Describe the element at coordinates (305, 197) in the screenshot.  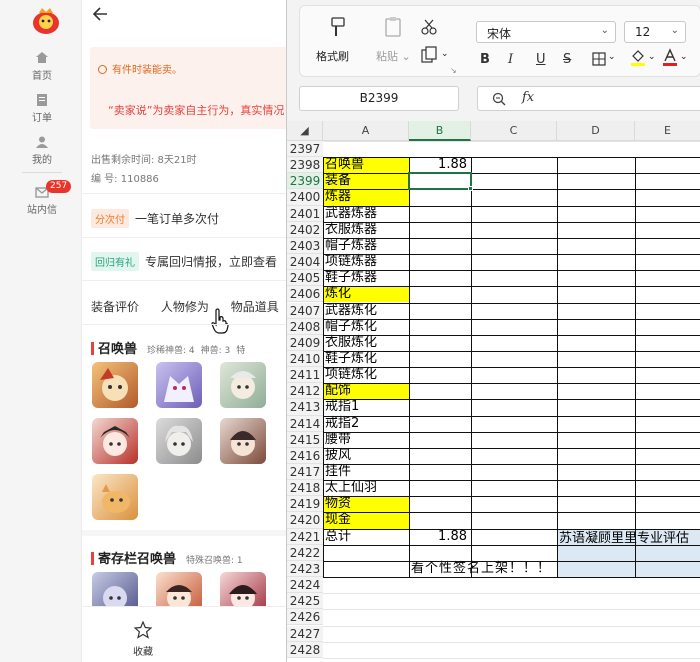
I see `row-header: 2400` at that location.